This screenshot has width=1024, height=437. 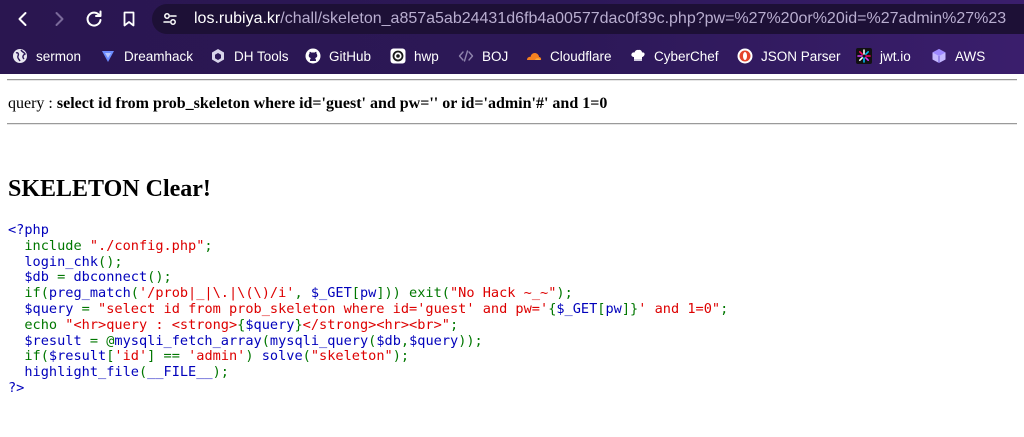 What do you see at coordinates (89, 293) in the screenshot?
I see `code-token: preg_match` at bounding box center [89, 293].